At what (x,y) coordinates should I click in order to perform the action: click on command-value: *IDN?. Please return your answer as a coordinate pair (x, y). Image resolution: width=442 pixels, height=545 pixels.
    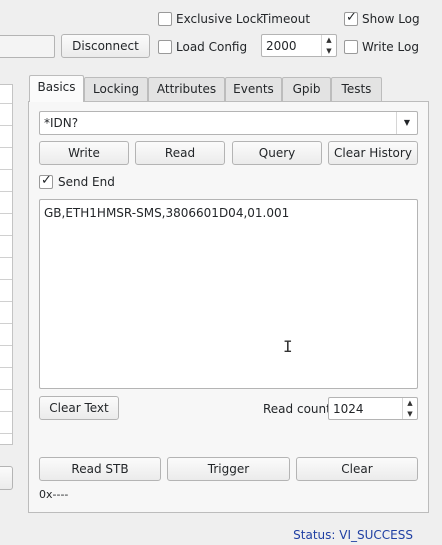
    Looking at the image, I should click on (61, 123).